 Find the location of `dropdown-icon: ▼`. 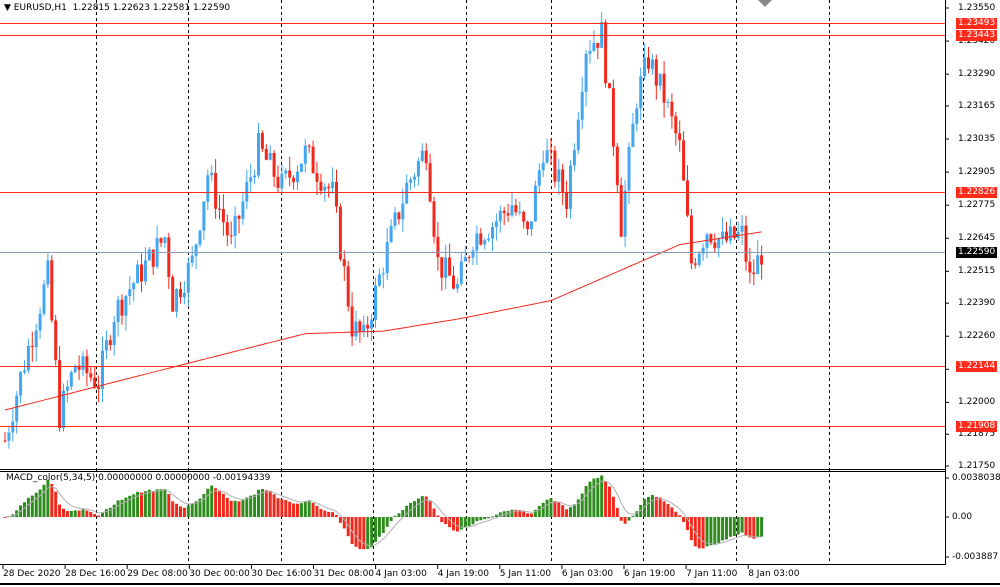

dropdown-icon: ▼ is located at coordinates (7, 8).